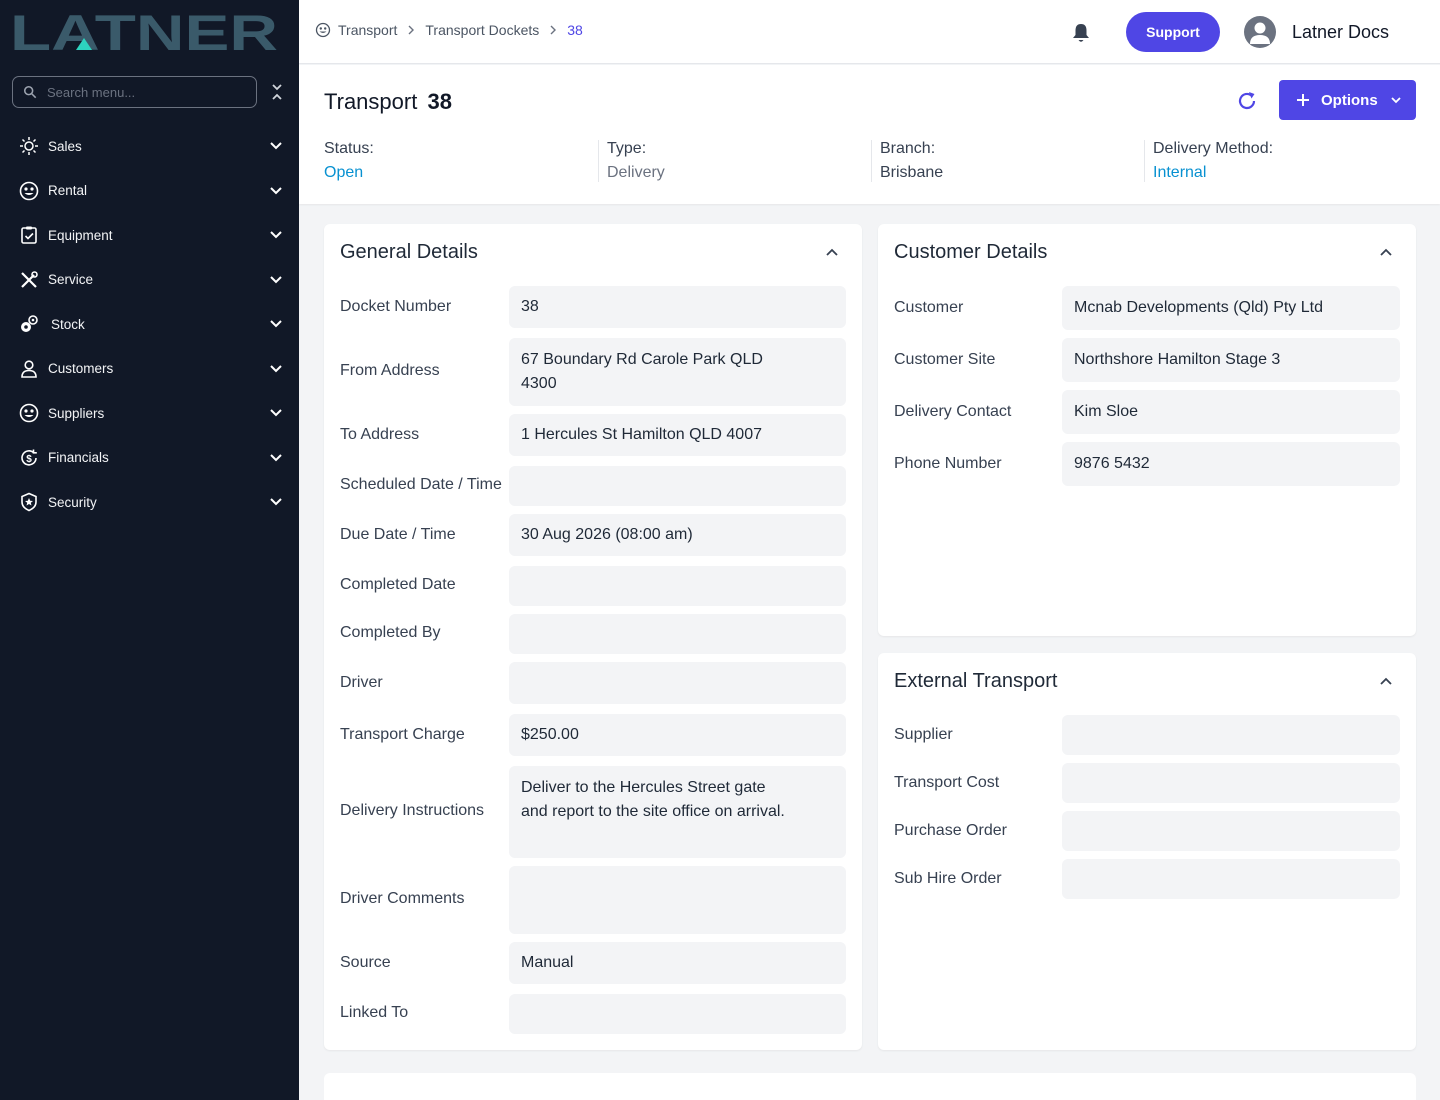 The width and height of the screenshot is (1440, 1100). What do you see at coordinates (1231, 360) in the screenshot?
I see `customer-site-value: Northshore Hamilton Stage 3` at bounding box center [1231, 360].